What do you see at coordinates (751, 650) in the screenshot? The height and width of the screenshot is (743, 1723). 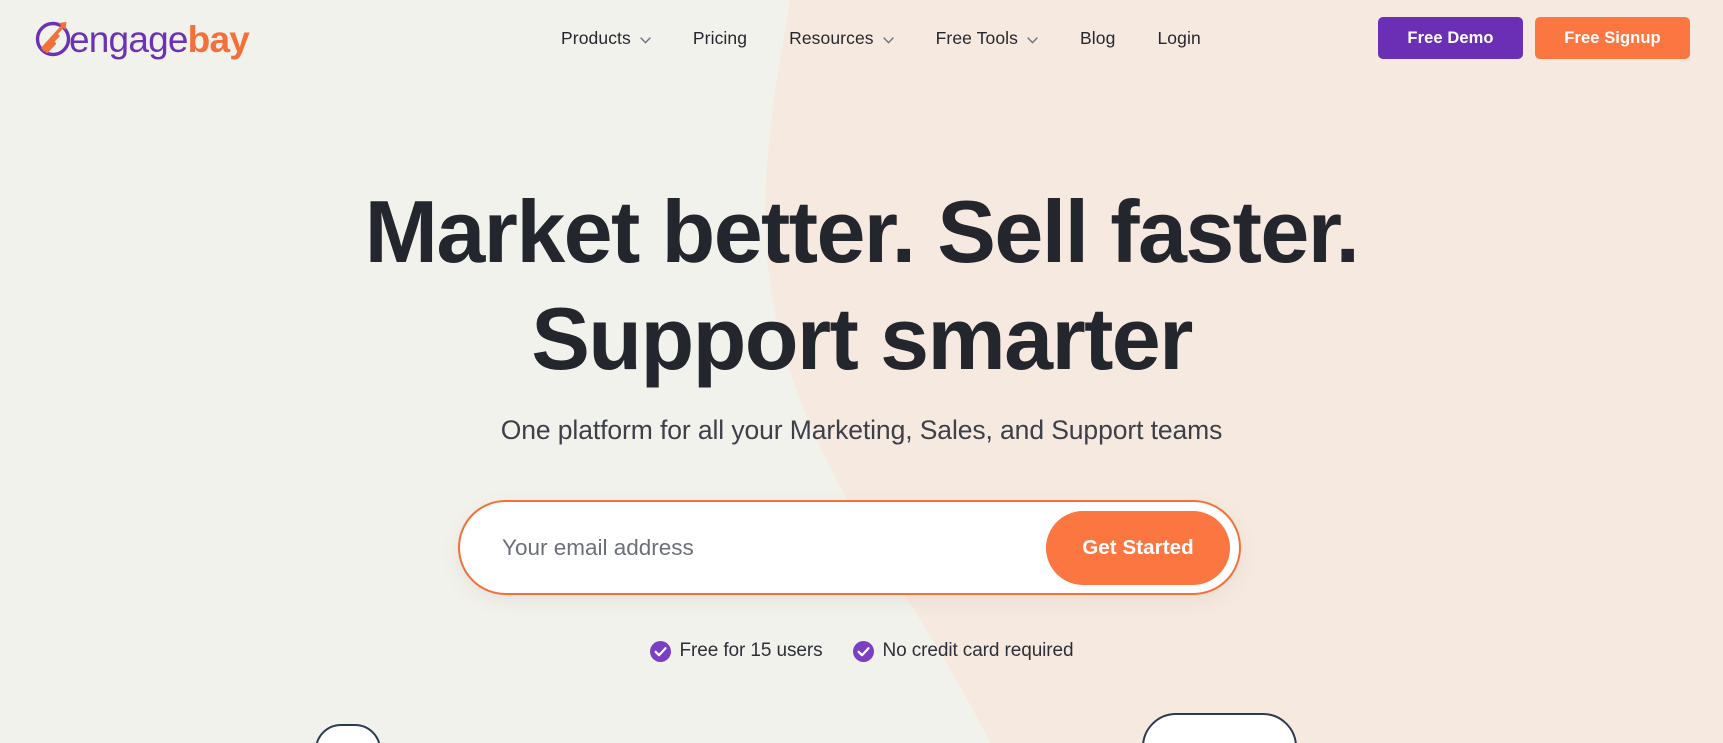 I see `badge-free-for-15-users-label: Free for 15 users` at bounding box center [751, 650].